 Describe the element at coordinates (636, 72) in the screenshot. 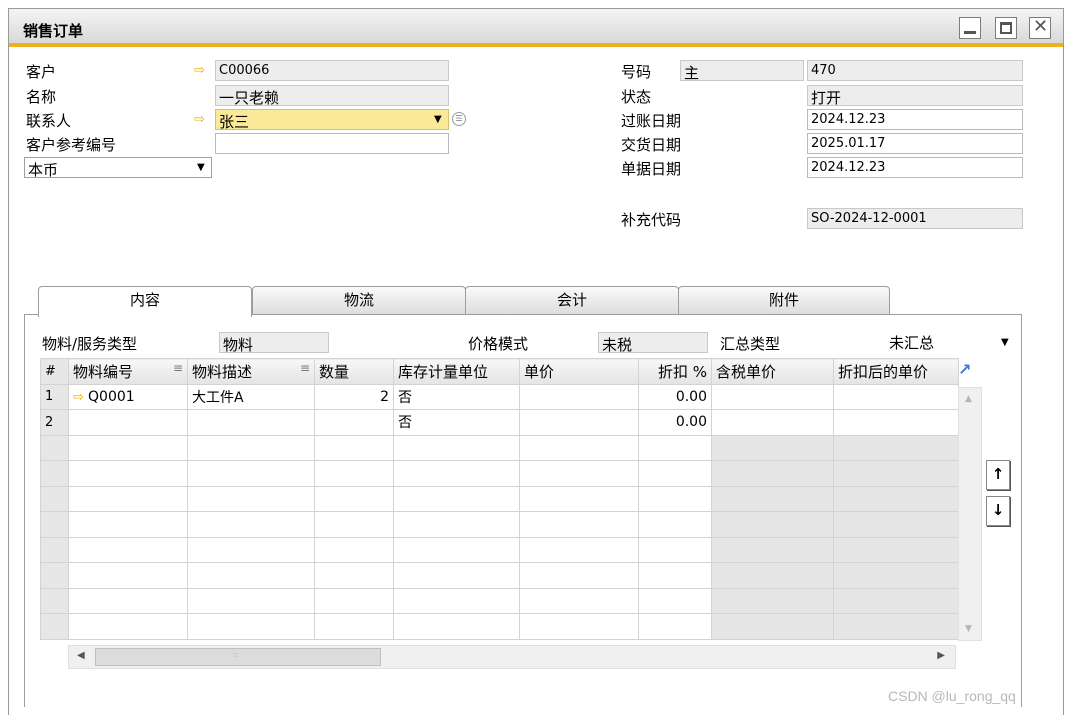

I see `number-label: 号码` at that location.